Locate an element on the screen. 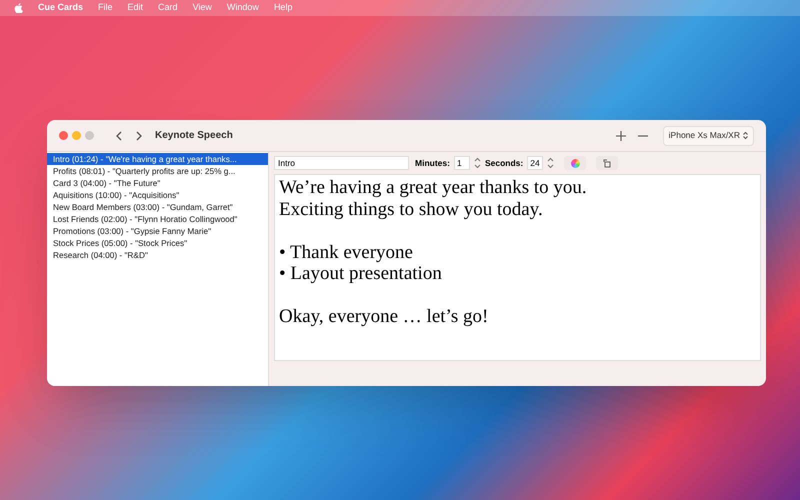  seconds-stepper-icon is located at coordinates (550, 163).